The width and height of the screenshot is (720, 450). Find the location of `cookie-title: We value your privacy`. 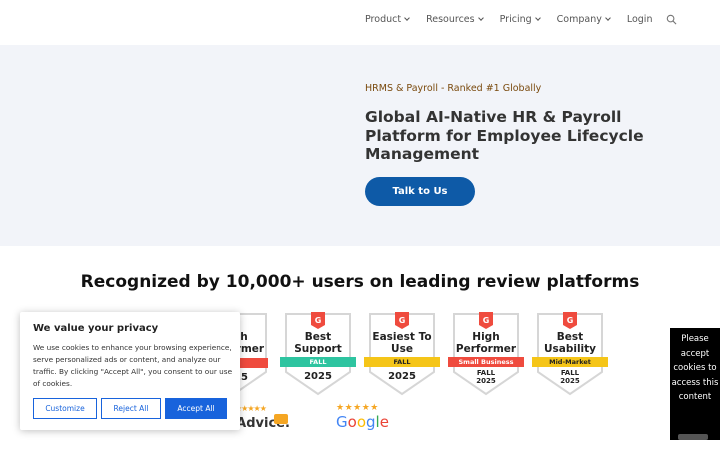

cookie-title: We value your privacy is located at coordinates (96, 328).